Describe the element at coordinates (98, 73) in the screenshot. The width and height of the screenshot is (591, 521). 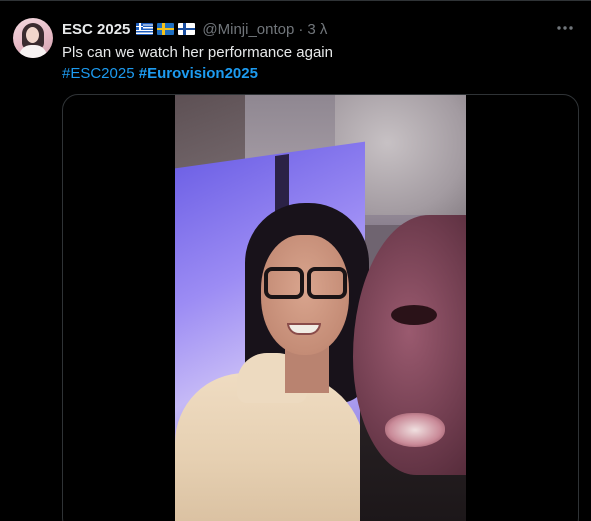
I see `hashtag-esc2025: #ESC2025` at that location.